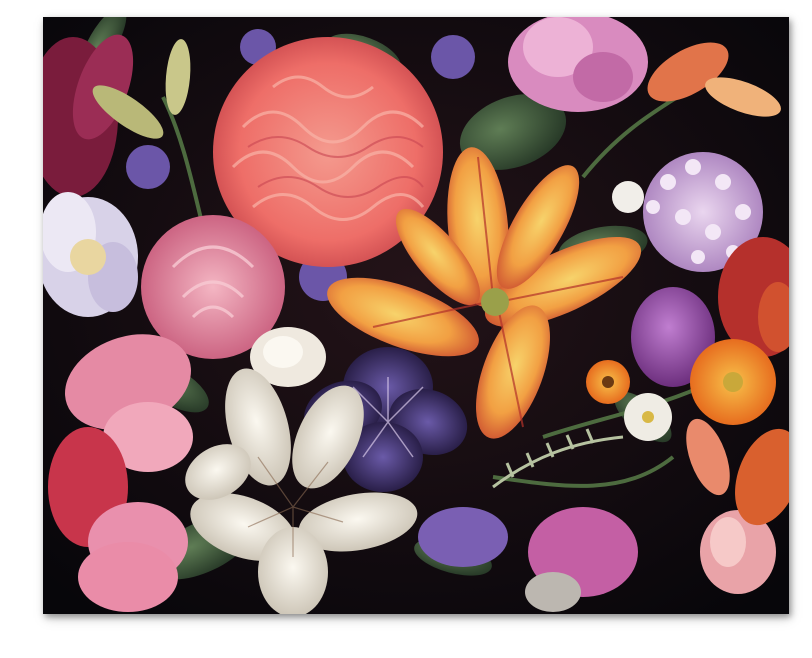 This screenshot has width=812, height=658. Describe the element at coordinates (628, 197) in the screenshot. I see `small-white-flower` at that location.